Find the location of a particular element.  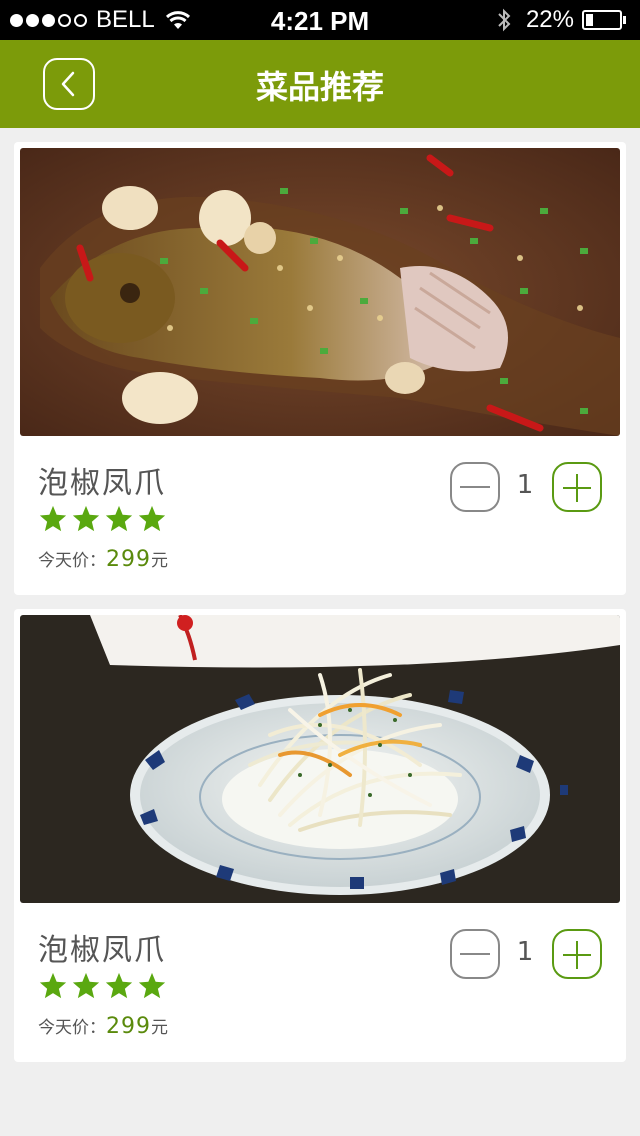

battery-level is located at coordinates (590, 20).